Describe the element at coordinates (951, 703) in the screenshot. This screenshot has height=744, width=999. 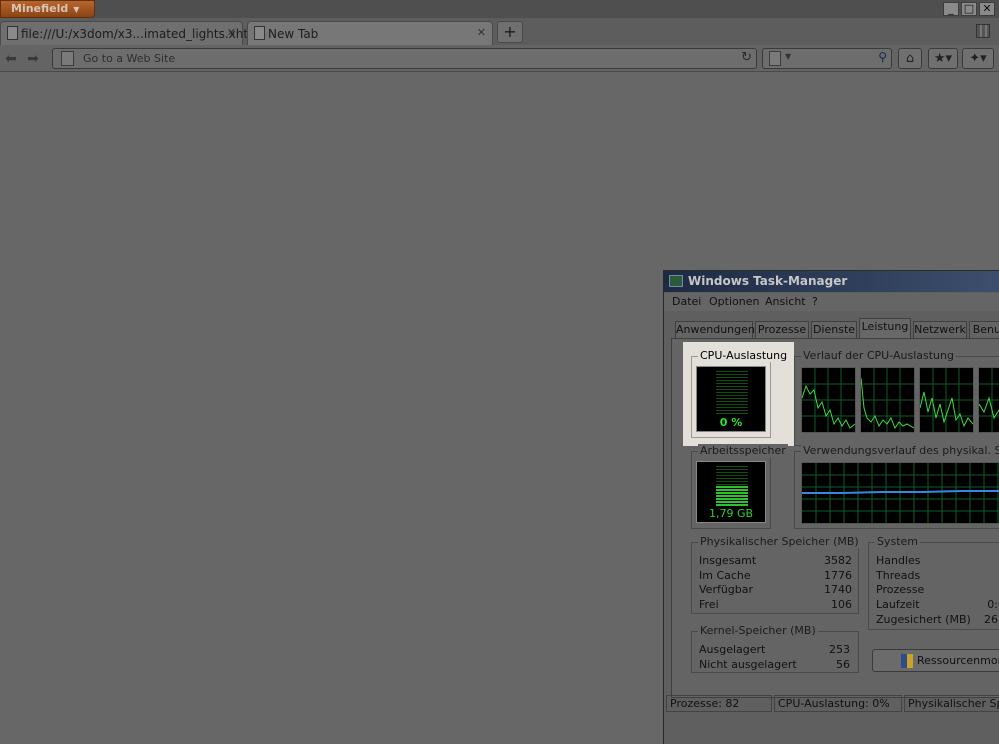
I see `status-physical-memory: Physikalischer Speic` at that location.